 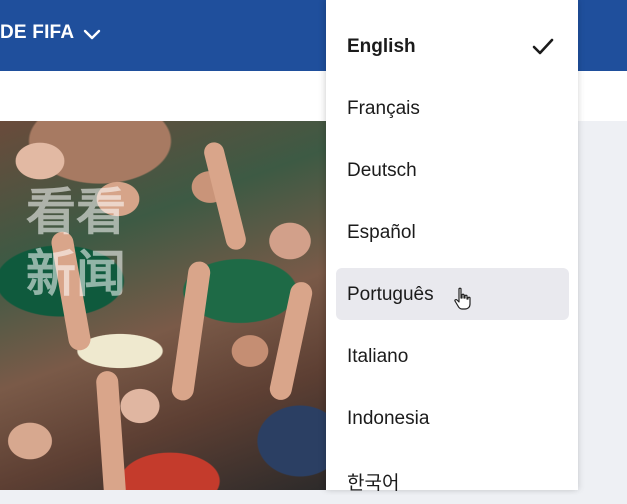 I want to click on chevron-down-icon, so click(x=92, y=34).